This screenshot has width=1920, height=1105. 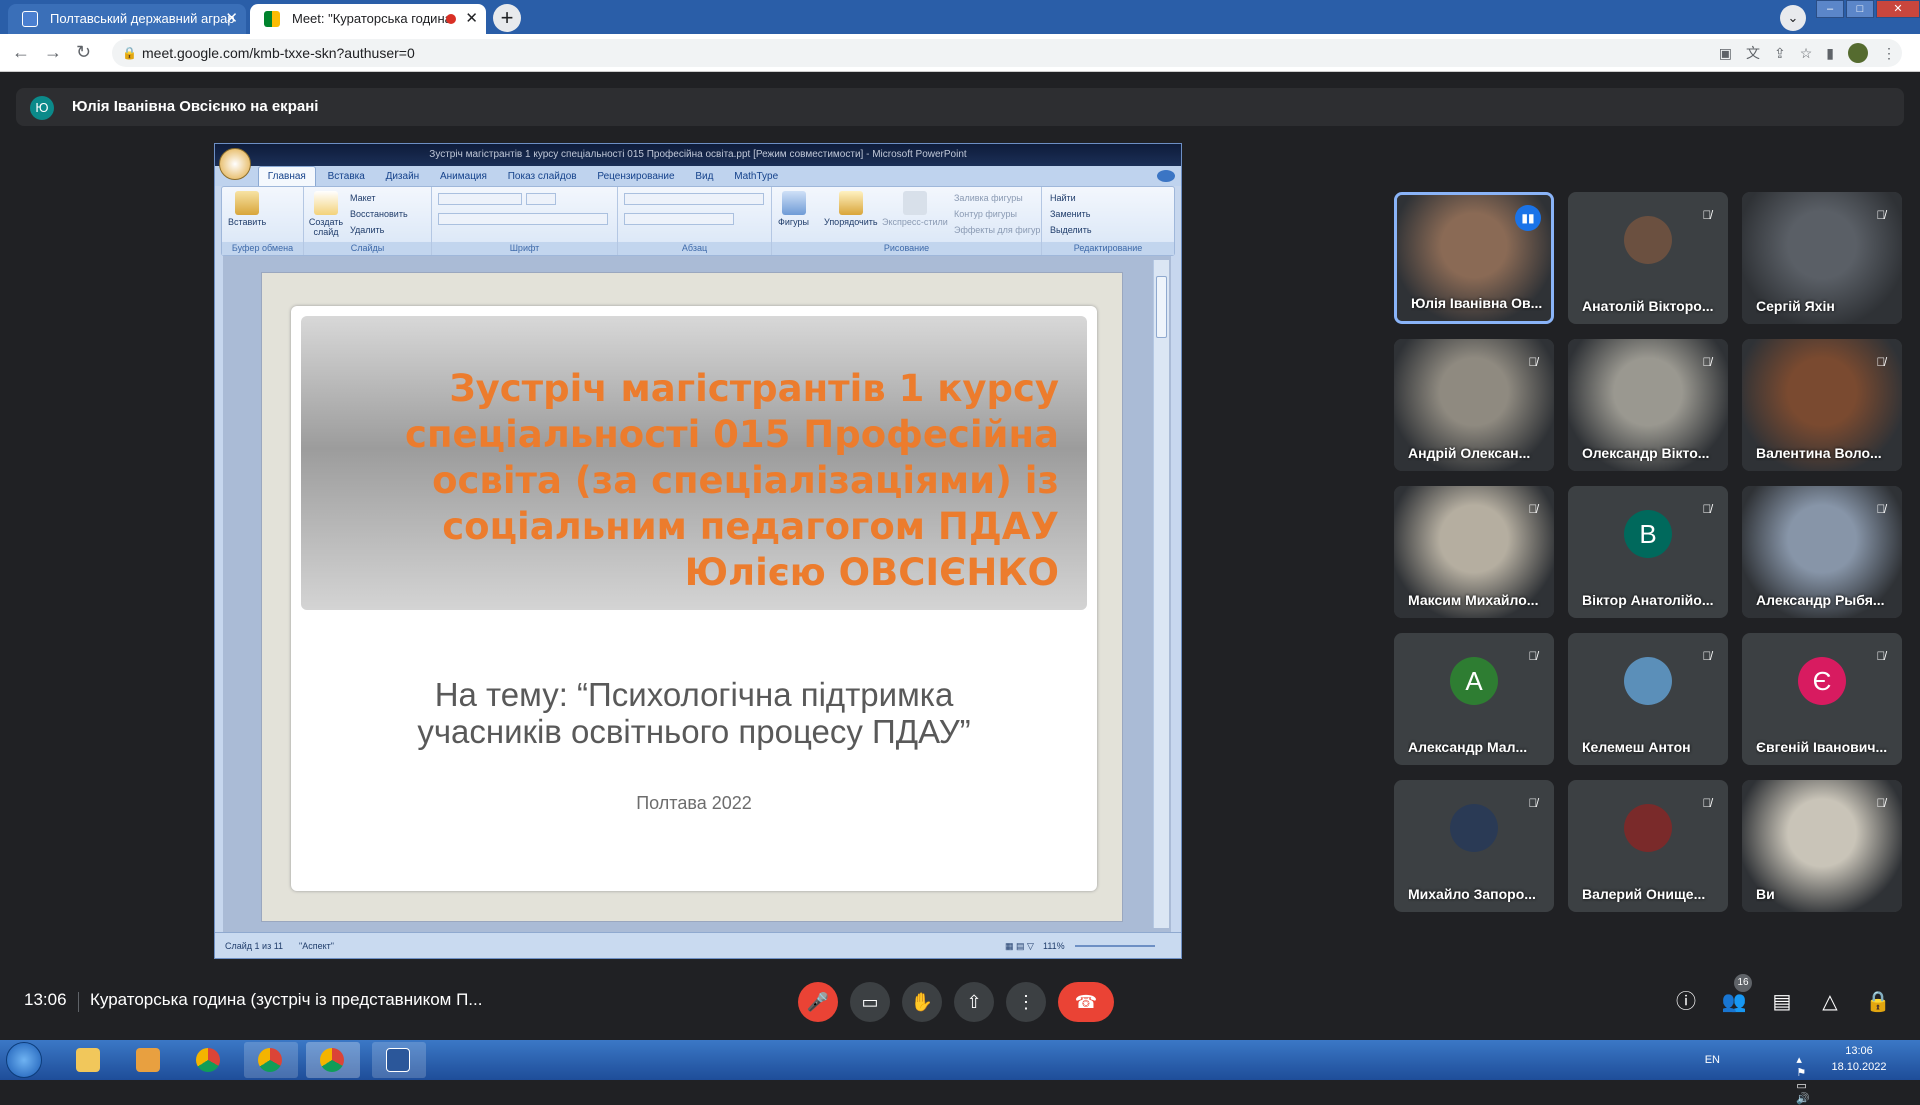 I want to click on back-icon: ←, so click(x=21, y=52).